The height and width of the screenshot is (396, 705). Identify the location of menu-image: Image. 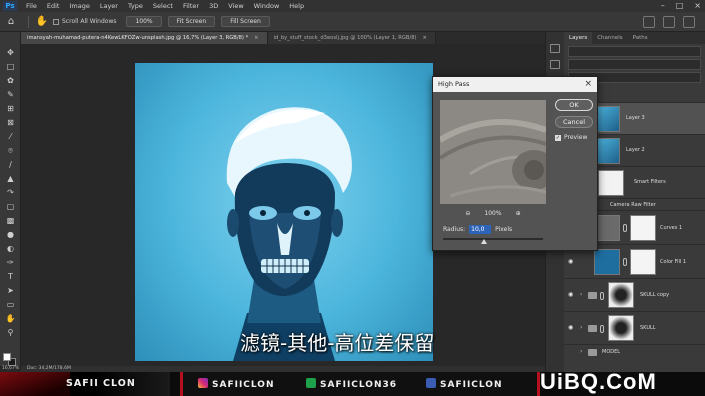
(79, 6).